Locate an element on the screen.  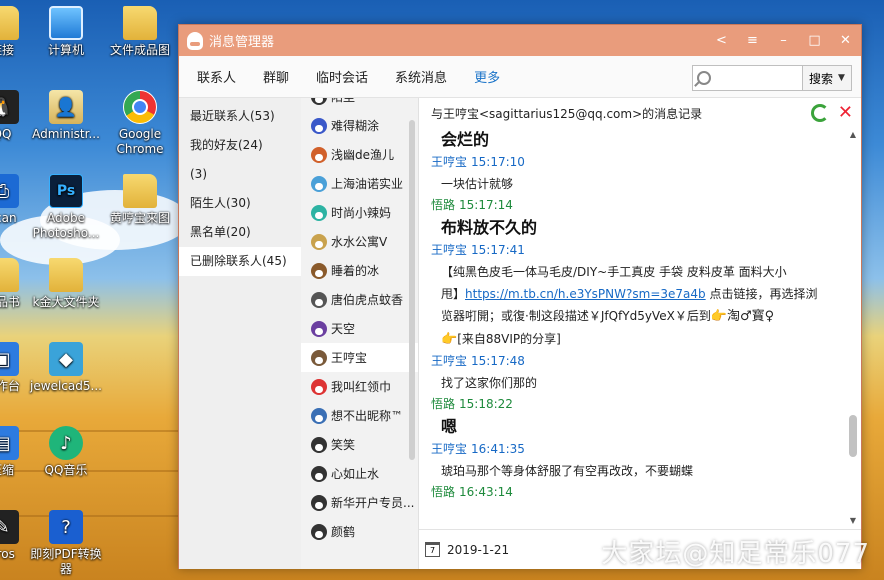
qq-penguin-icon is located at coordinates (195, 40).